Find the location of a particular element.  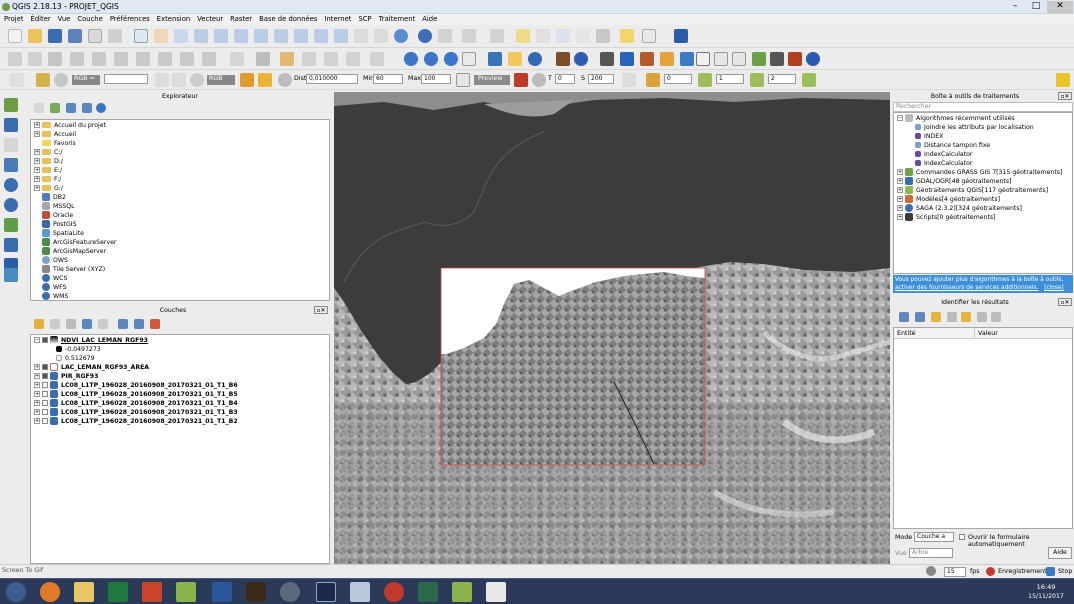

gradient-icon is located at coordinates (653, 80).